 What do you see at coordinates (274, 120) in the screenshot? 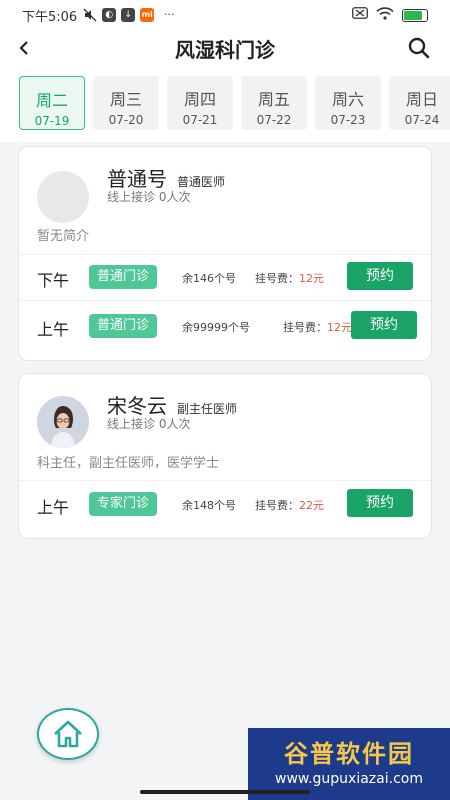
I see `date-value: 07-22` at bounding box center [274, 120].